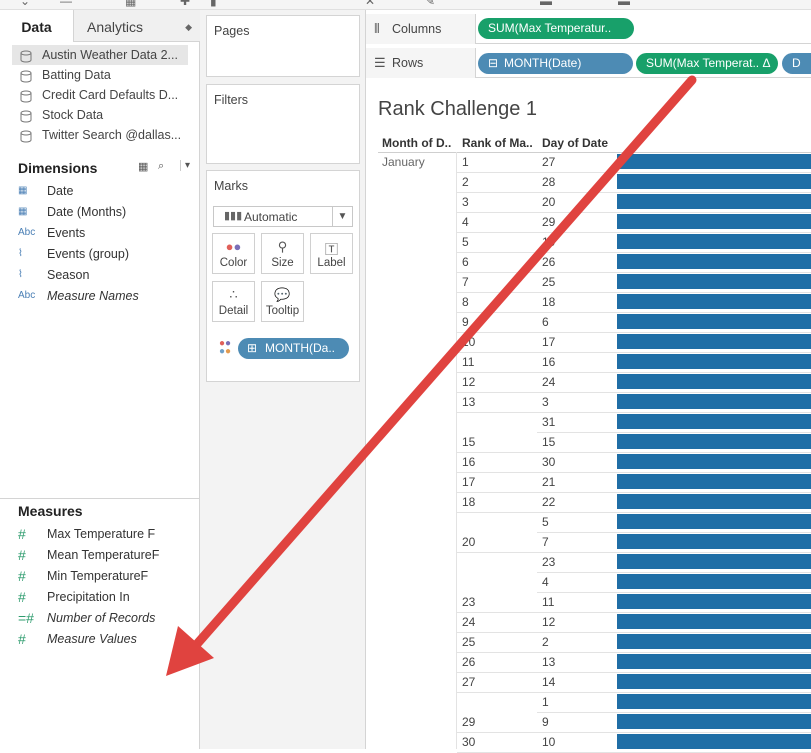 The height and width of the screenshot is (753, 811). What do you see at coordinates (468, 642) in the screenshot?
I see `rank-cell: 25` at bounding box center [468, 642].